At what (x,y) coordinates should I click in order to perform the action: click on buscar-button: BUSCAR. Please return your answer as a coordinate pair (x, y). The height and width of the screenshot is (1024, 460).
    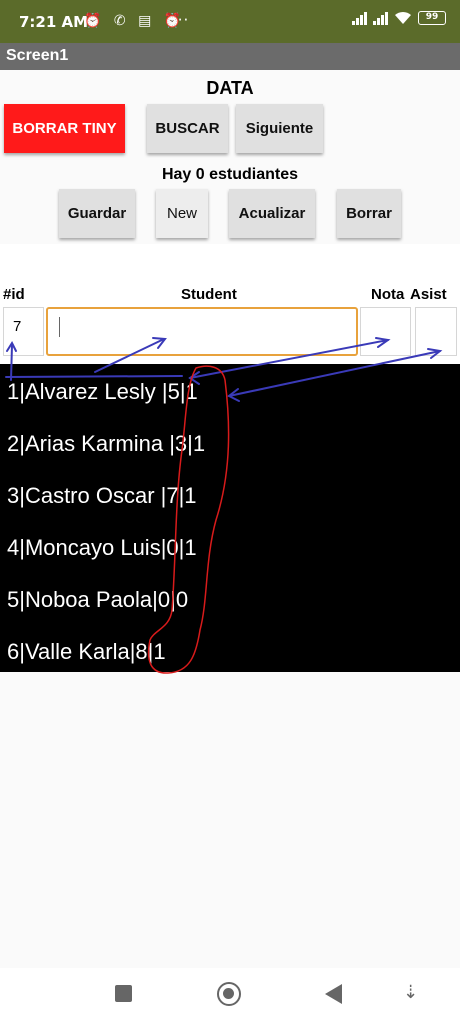
    Looking at the image, I should click on (187, 128).